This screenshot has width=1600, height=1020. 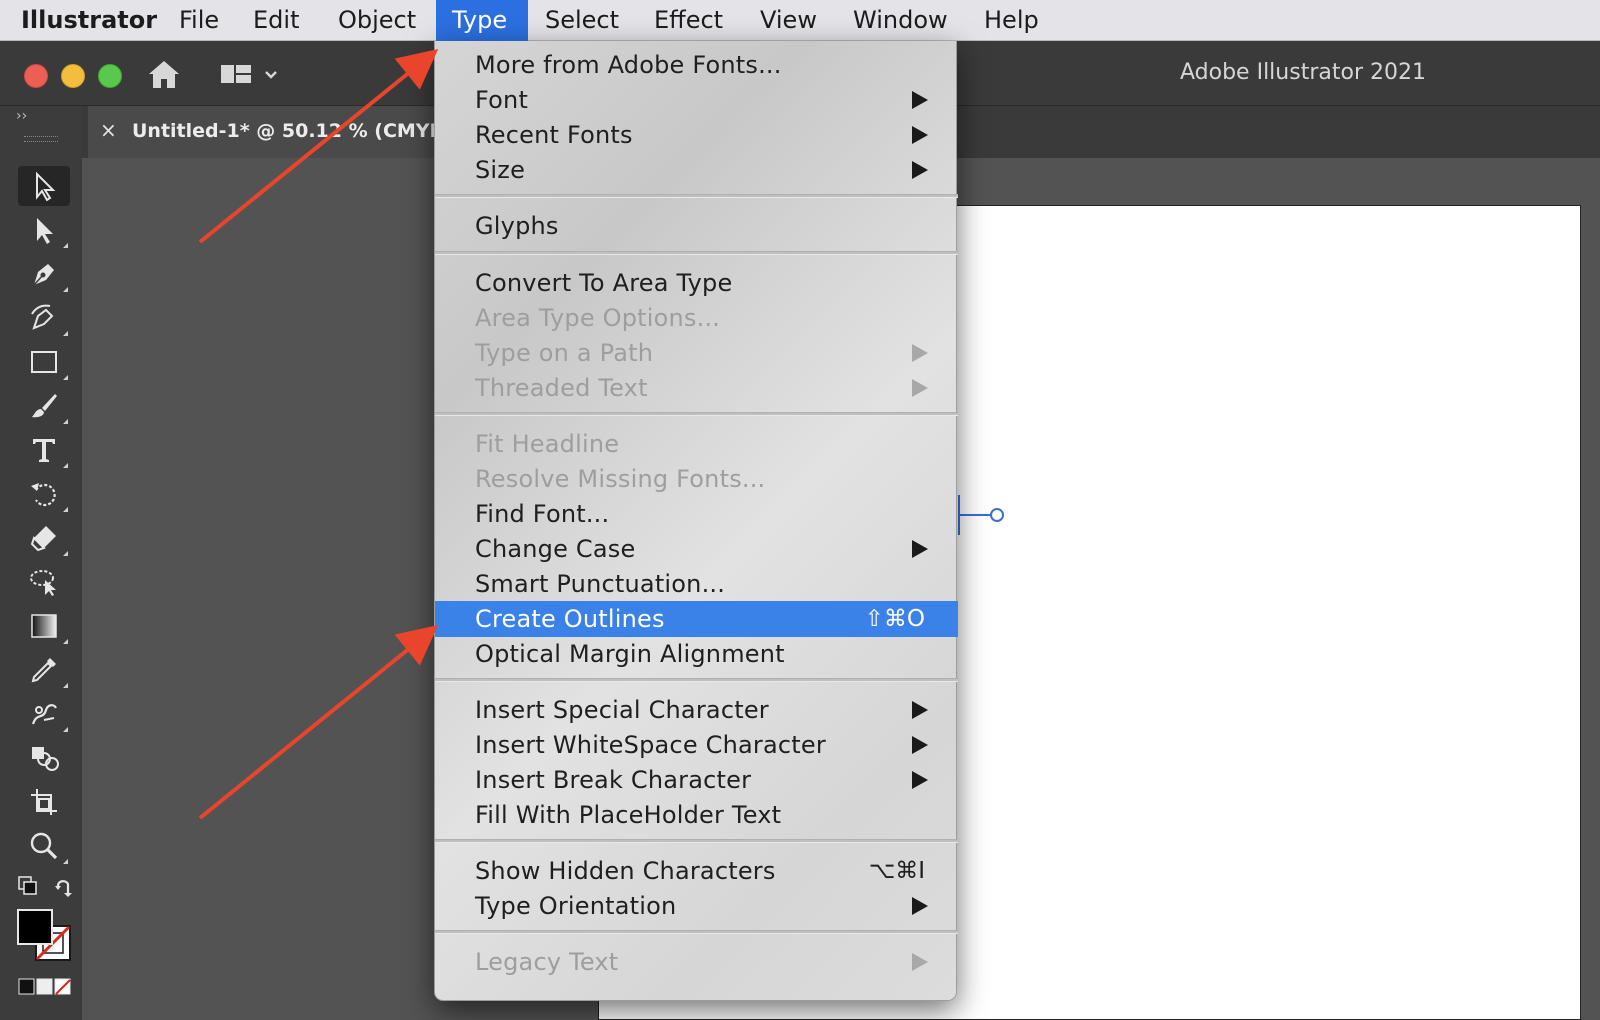 What do you see at coordinates (696, 549) in the screenshot?
I see `menu-item-change-case: Change Case` at bounding box center [696, 549].